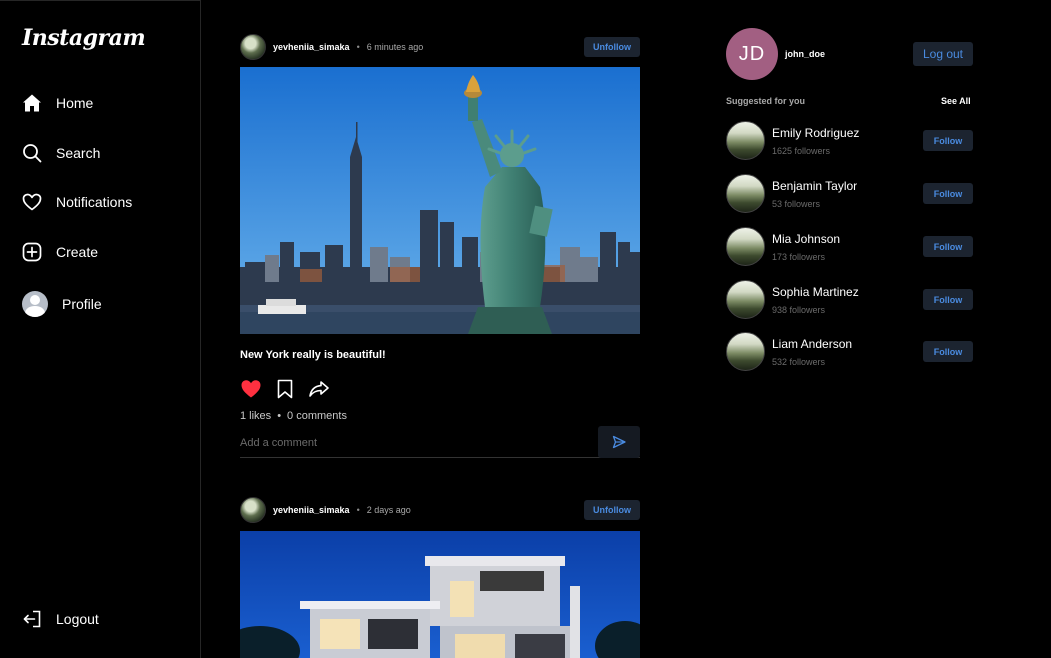  I want to click on home-icon, so click(32, 103).